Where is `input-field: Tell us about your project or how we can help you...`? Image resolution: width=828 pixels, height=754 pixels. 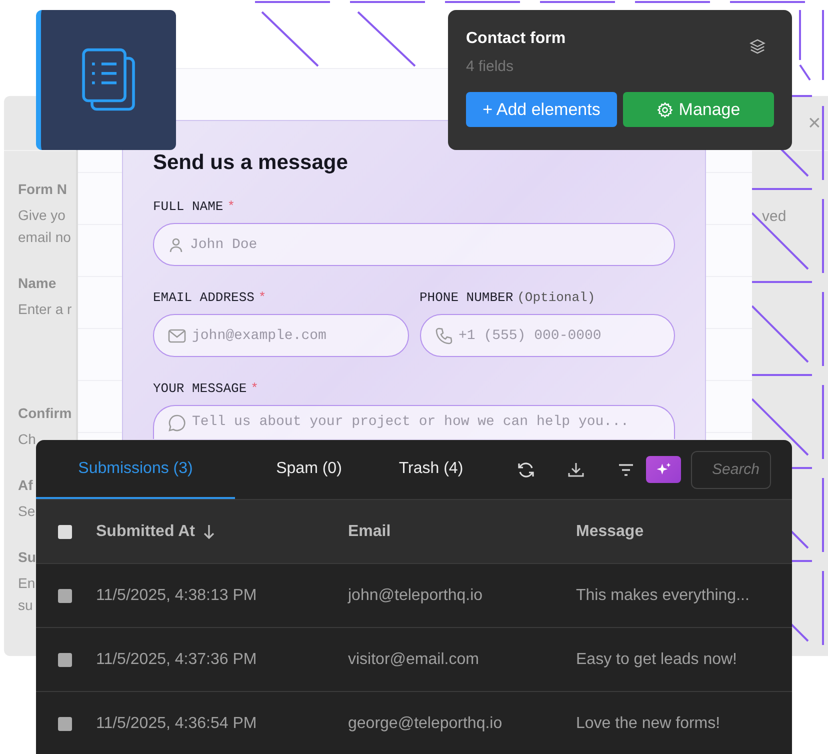 input-field: Tell us about your project or how we can help you... is located at coordinates (414, 422).